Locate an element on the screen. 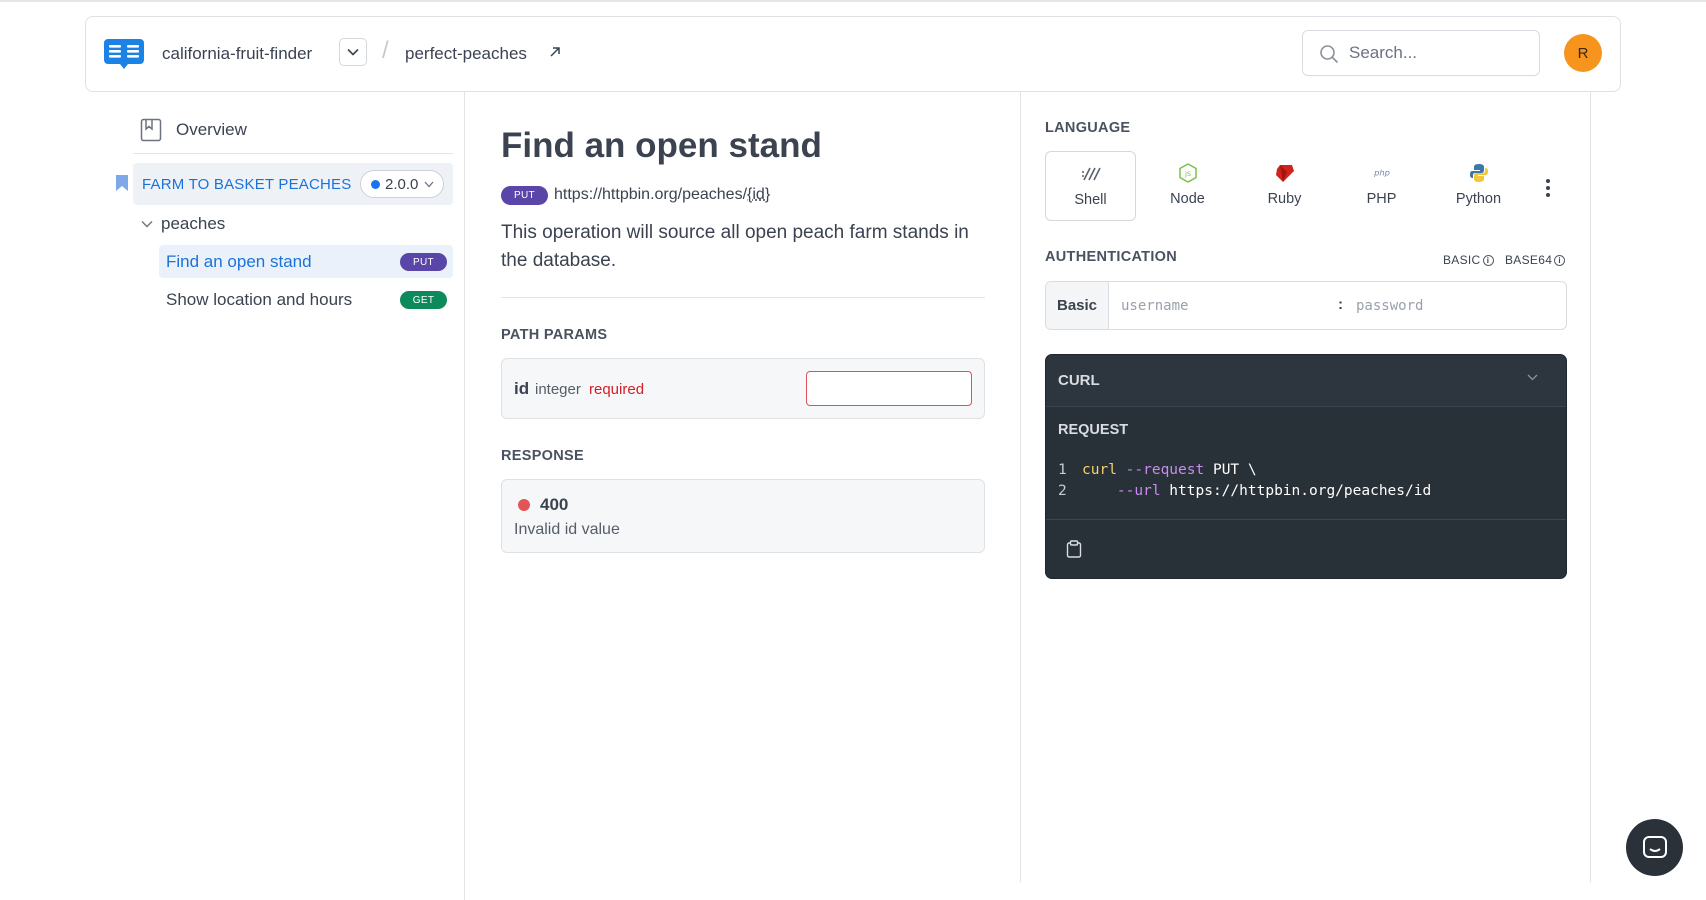 The width and height of the screenshot is (1706, 900). node-icon: JS is located at coordinates (1188, 173).